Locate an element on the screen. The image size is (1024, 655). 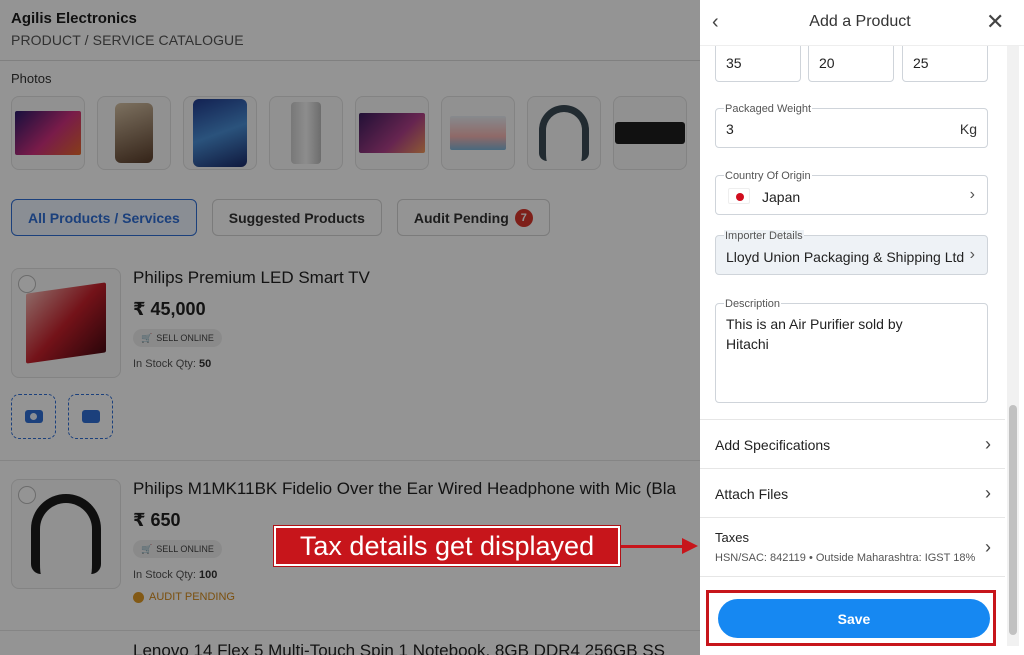
scrollbar-thumb is located at coordinates (1013, 520).